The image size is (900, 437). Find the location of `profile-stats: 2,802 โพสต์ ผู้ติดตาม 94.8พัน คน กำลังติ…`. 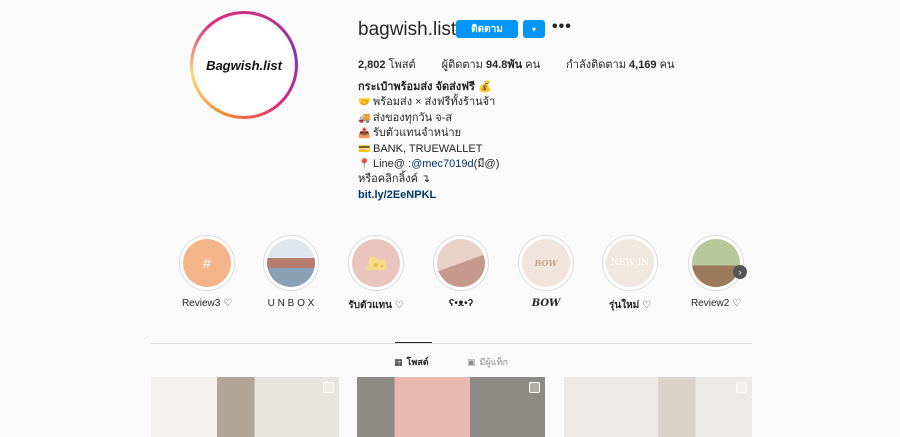

profile-stats: 2,802 โพสต์ ผู้ติดตาม 94.8พัน คน กำลังติ… is located at coordinates (529, 64).